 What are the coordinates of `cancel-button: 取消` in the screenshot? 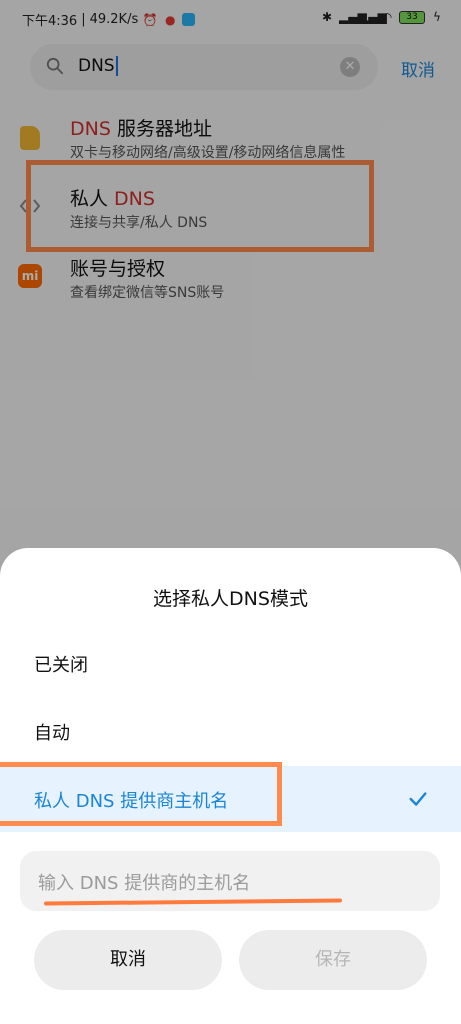 It's located at (128, 960).